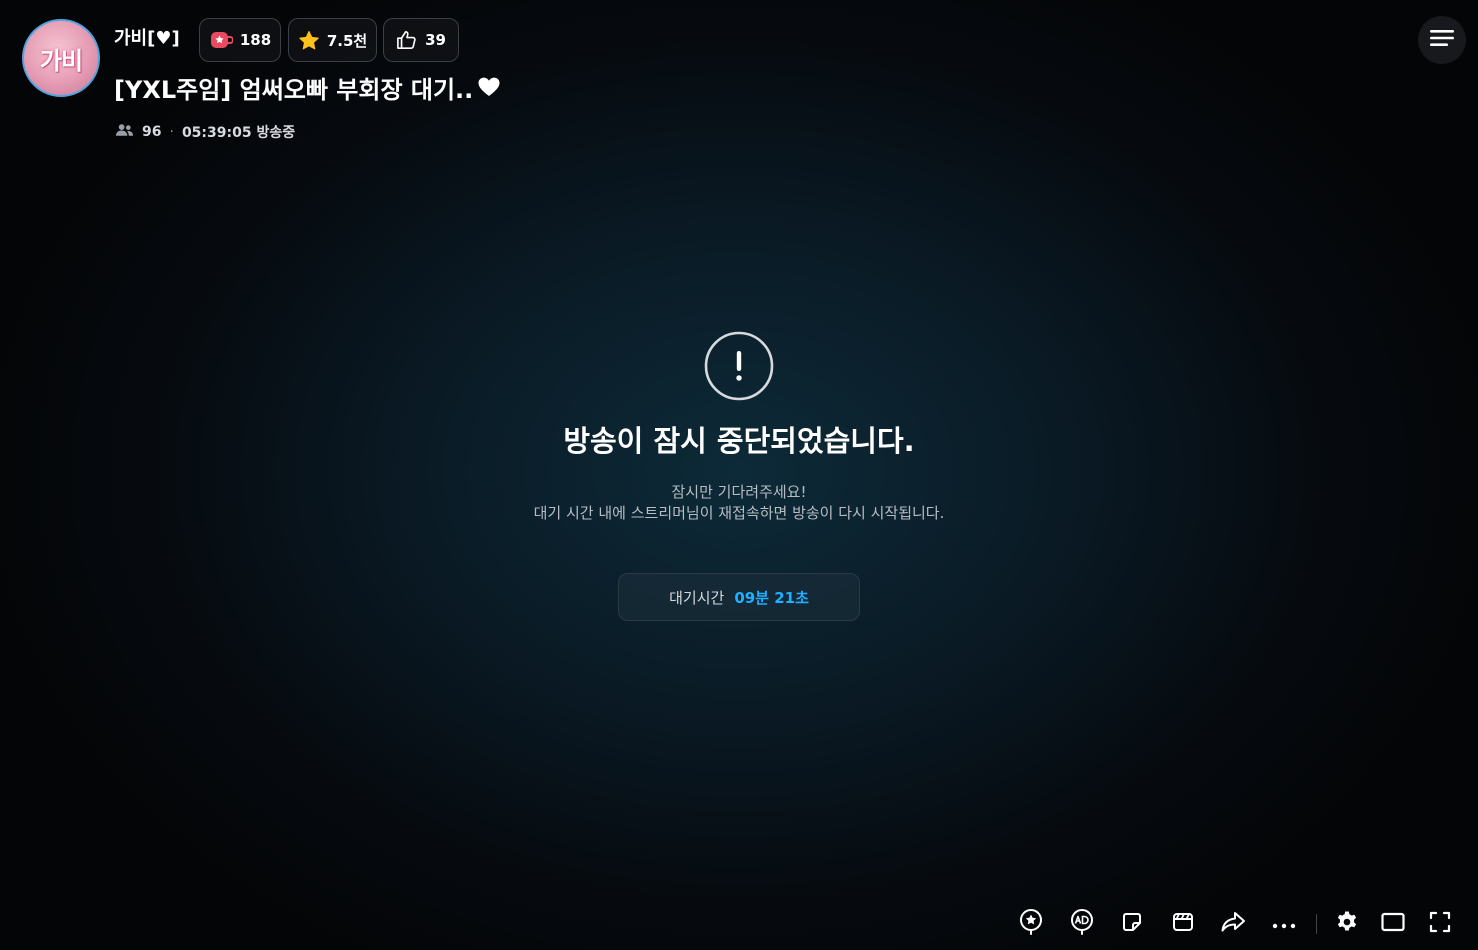  Describe the element at coordinates (1316, 924) in the screenshot. I see `toolbar-divider` at that location.